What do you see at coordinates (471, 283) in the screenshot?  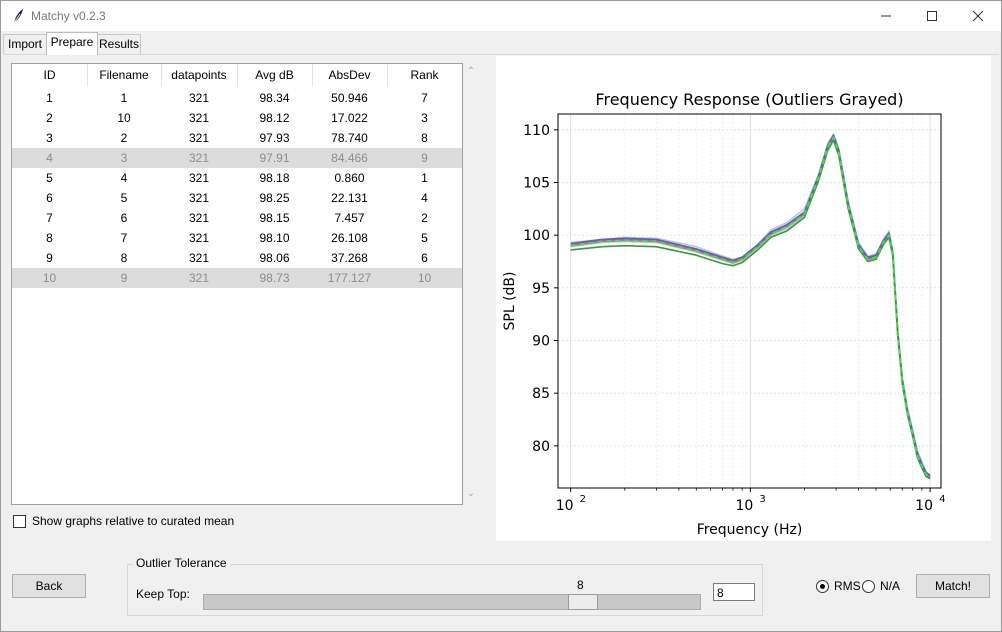 I see `table-scrollbar: ⌃ ⌄` at bounding box center [471, 283].